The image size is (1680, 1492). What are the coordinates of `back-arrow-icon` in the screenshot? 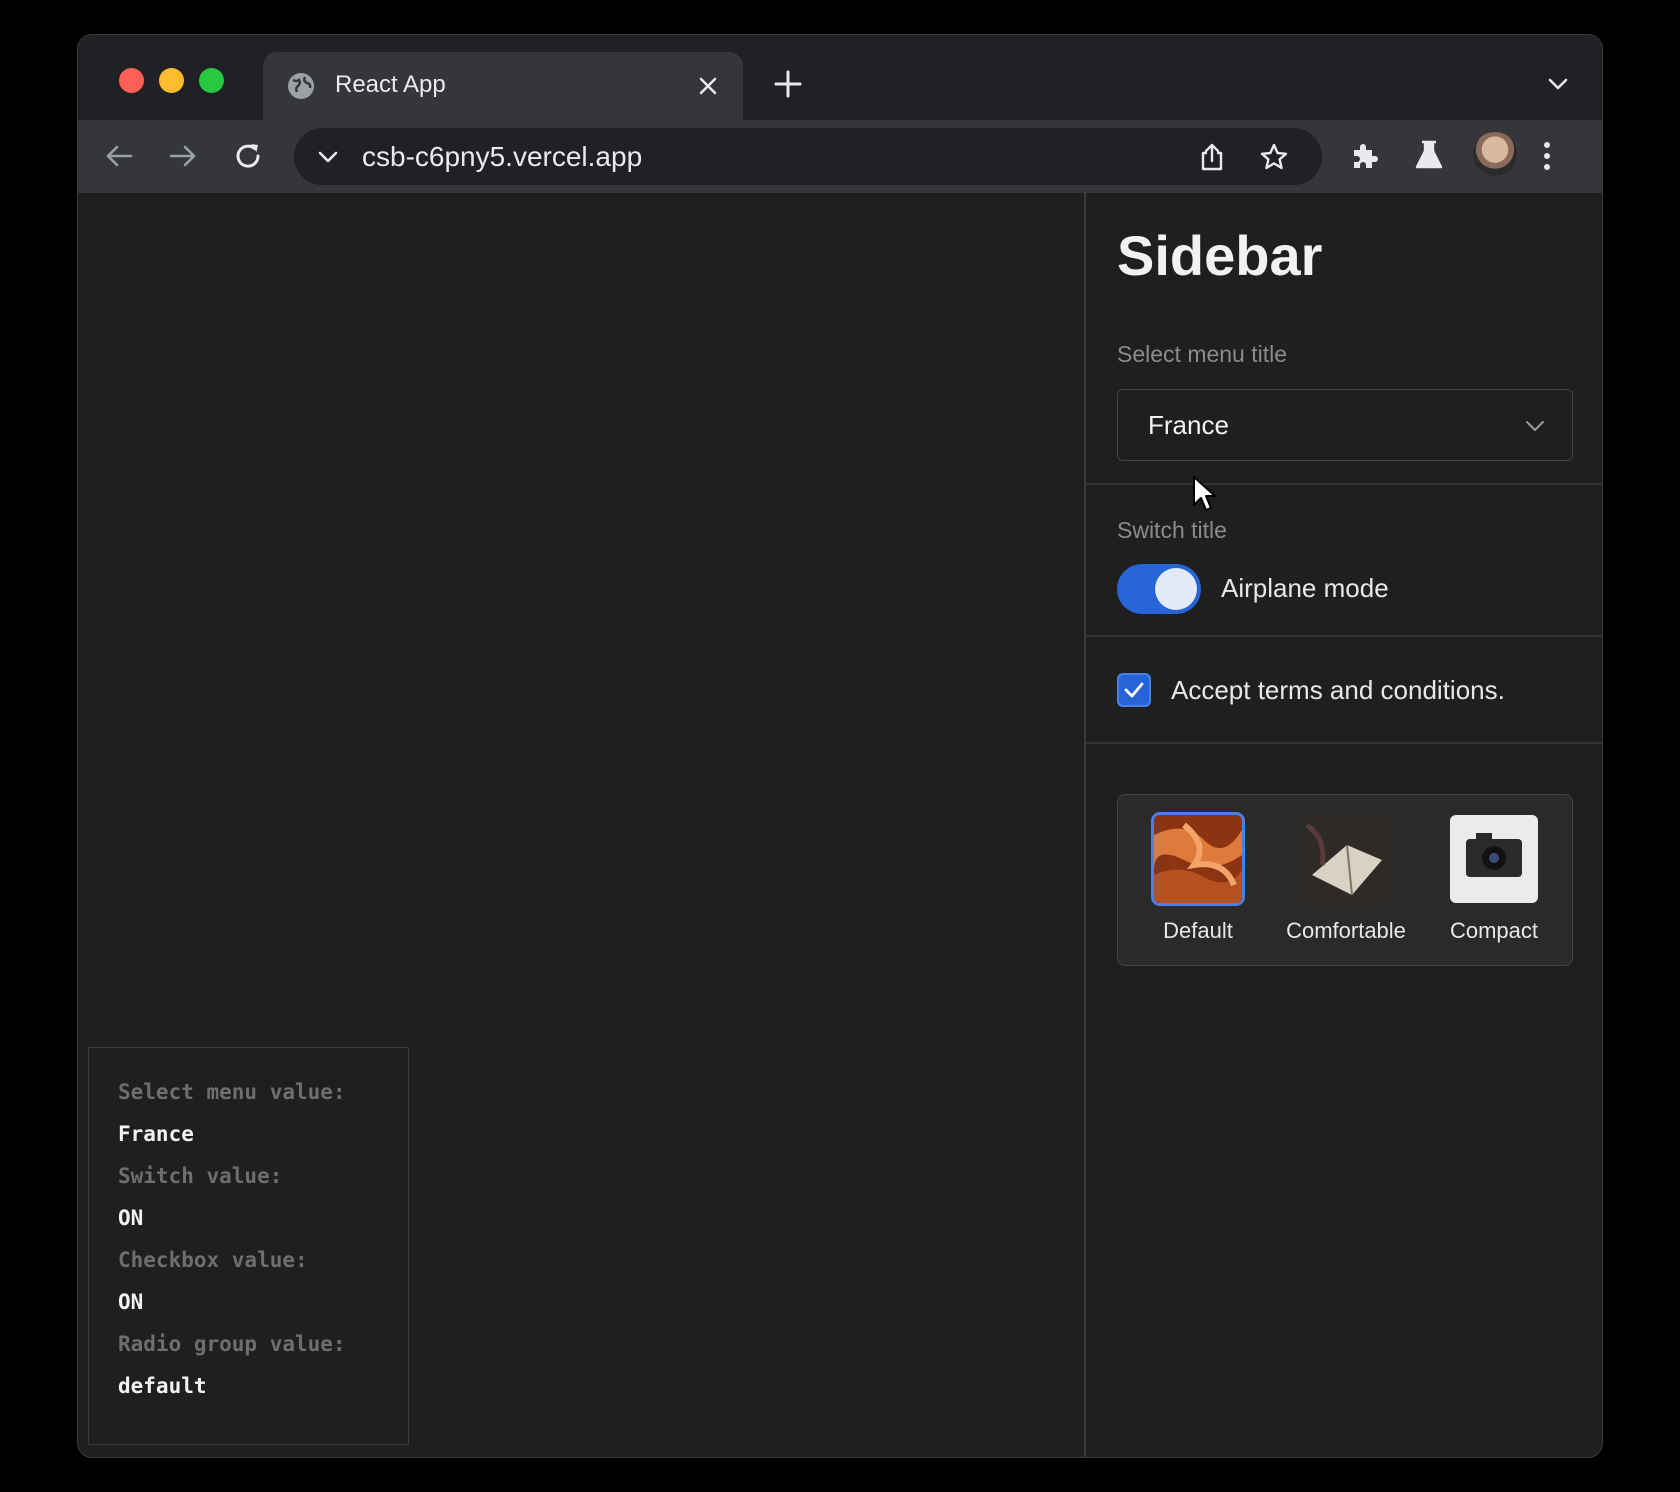 It's located at (119, 156).